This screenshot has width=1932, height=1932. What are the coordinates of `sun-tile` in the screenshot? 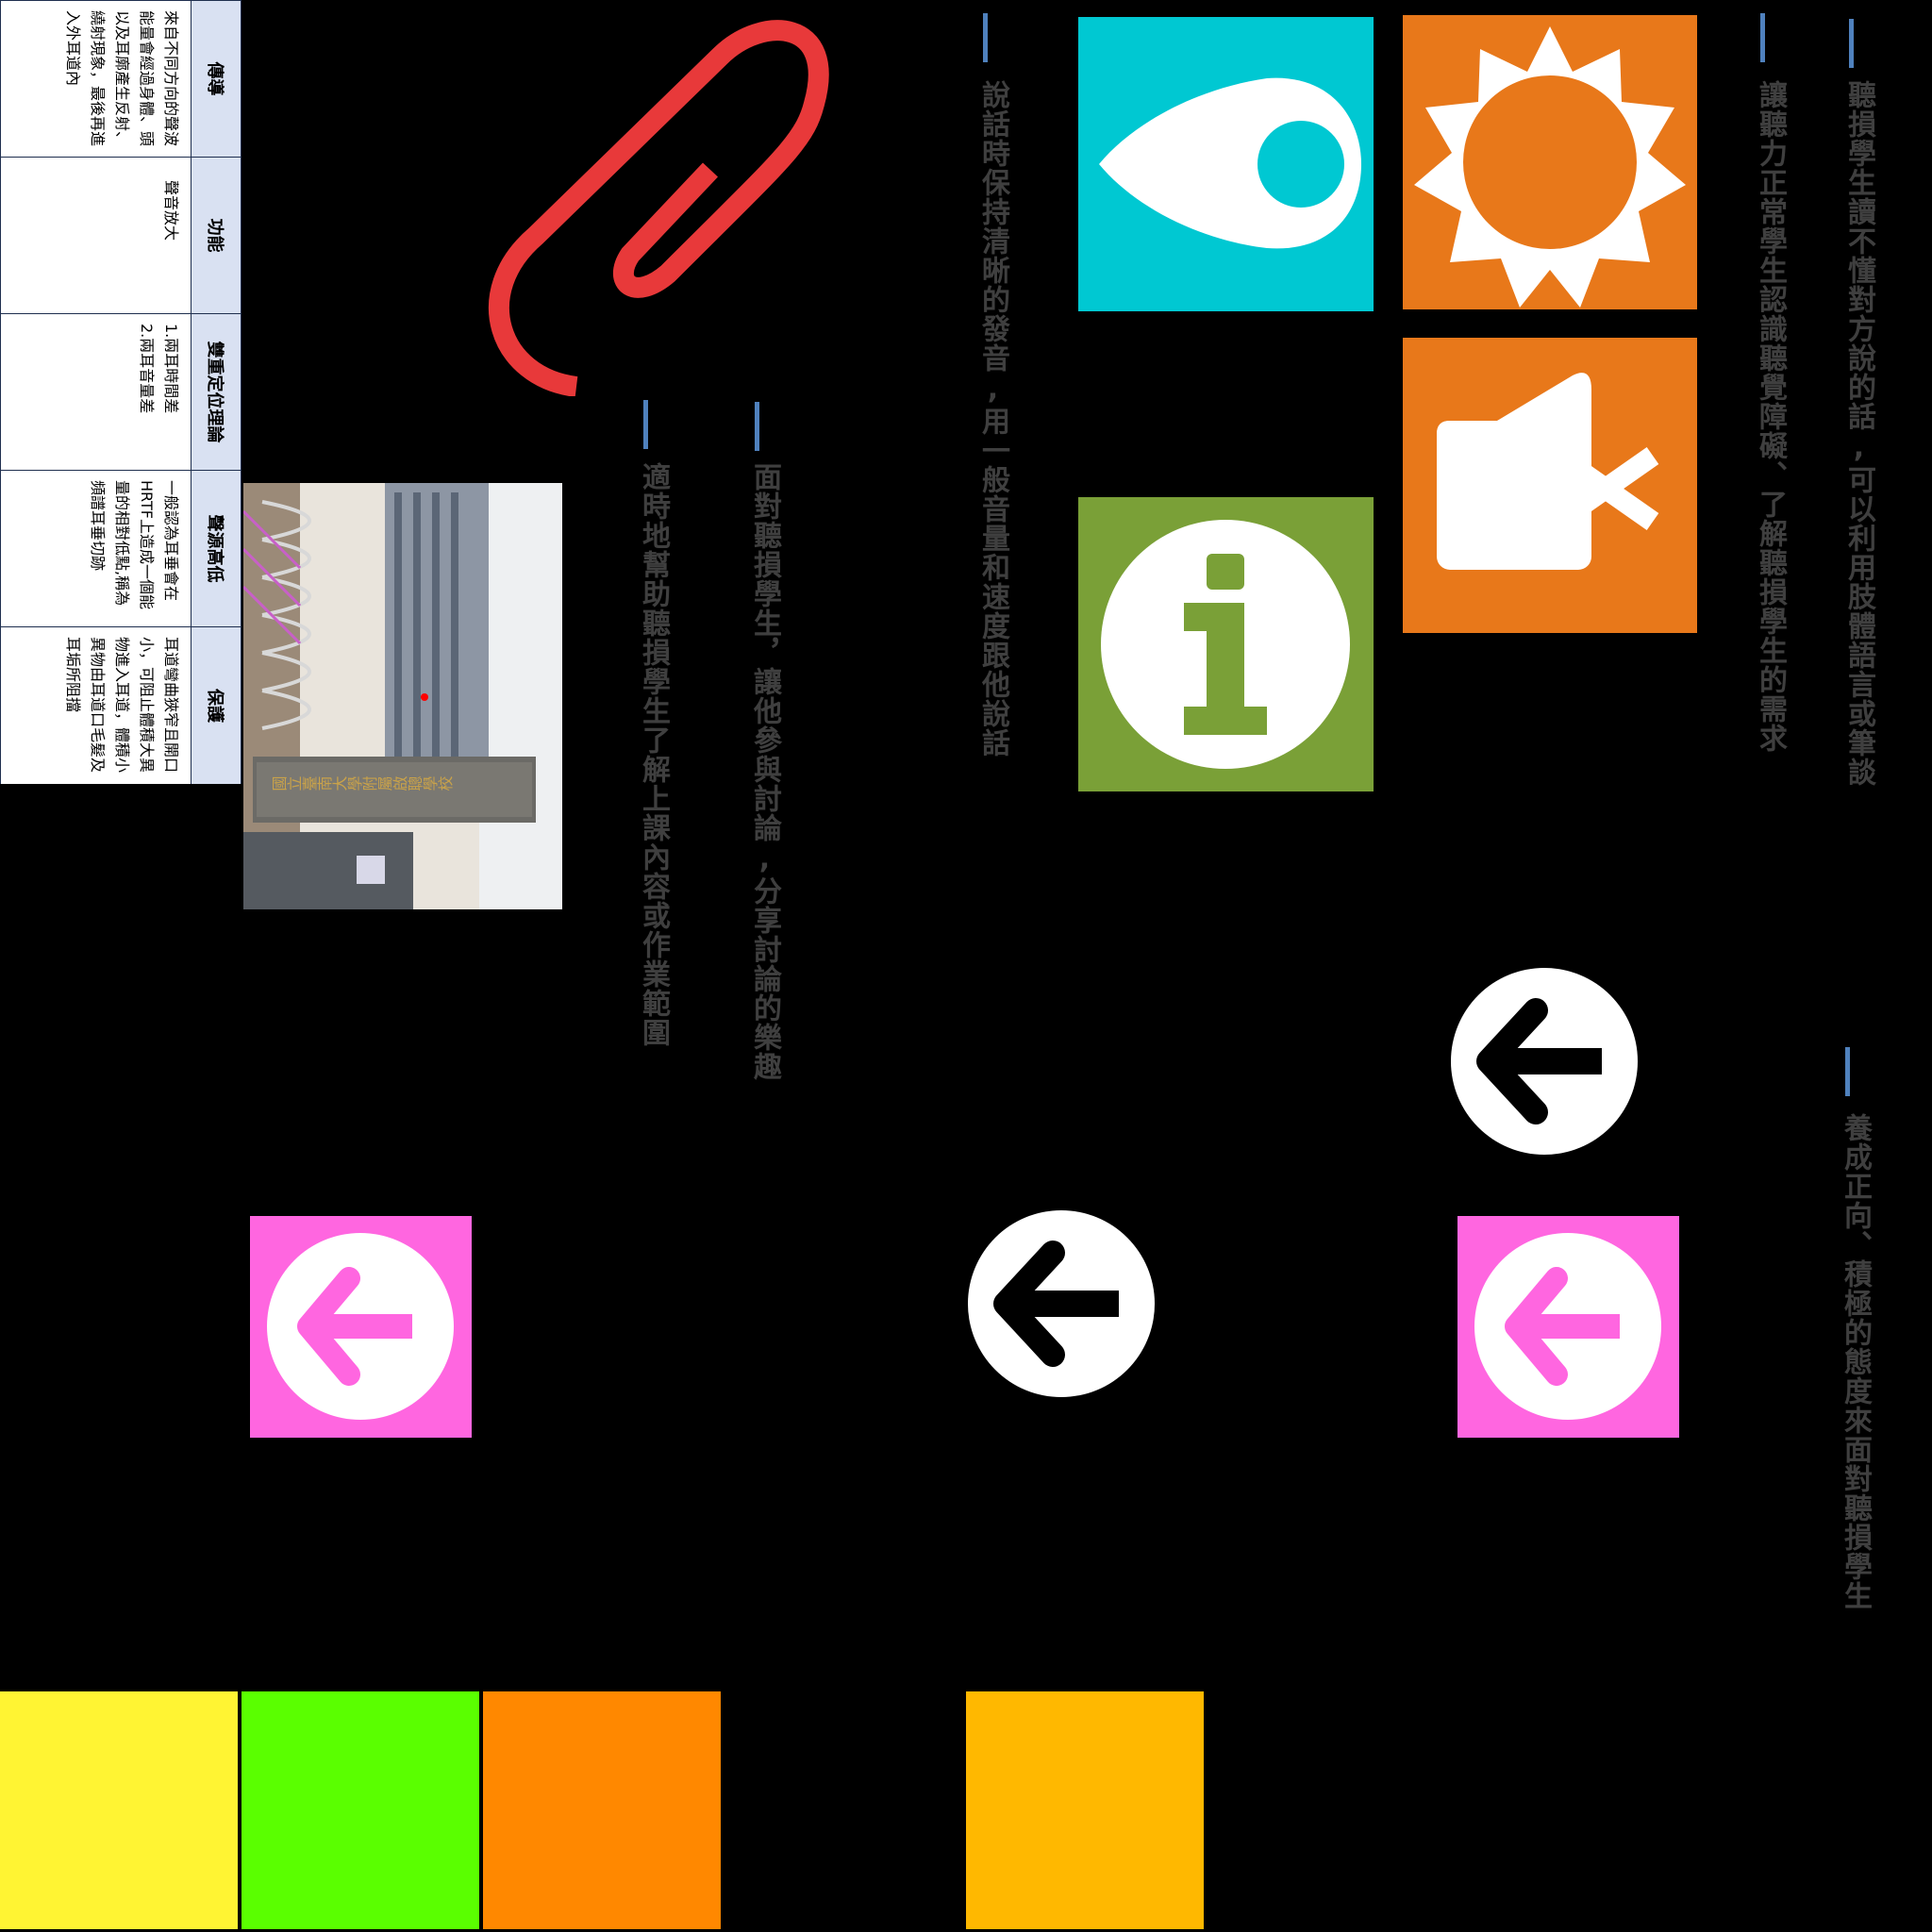 It's located at (1550, 162).